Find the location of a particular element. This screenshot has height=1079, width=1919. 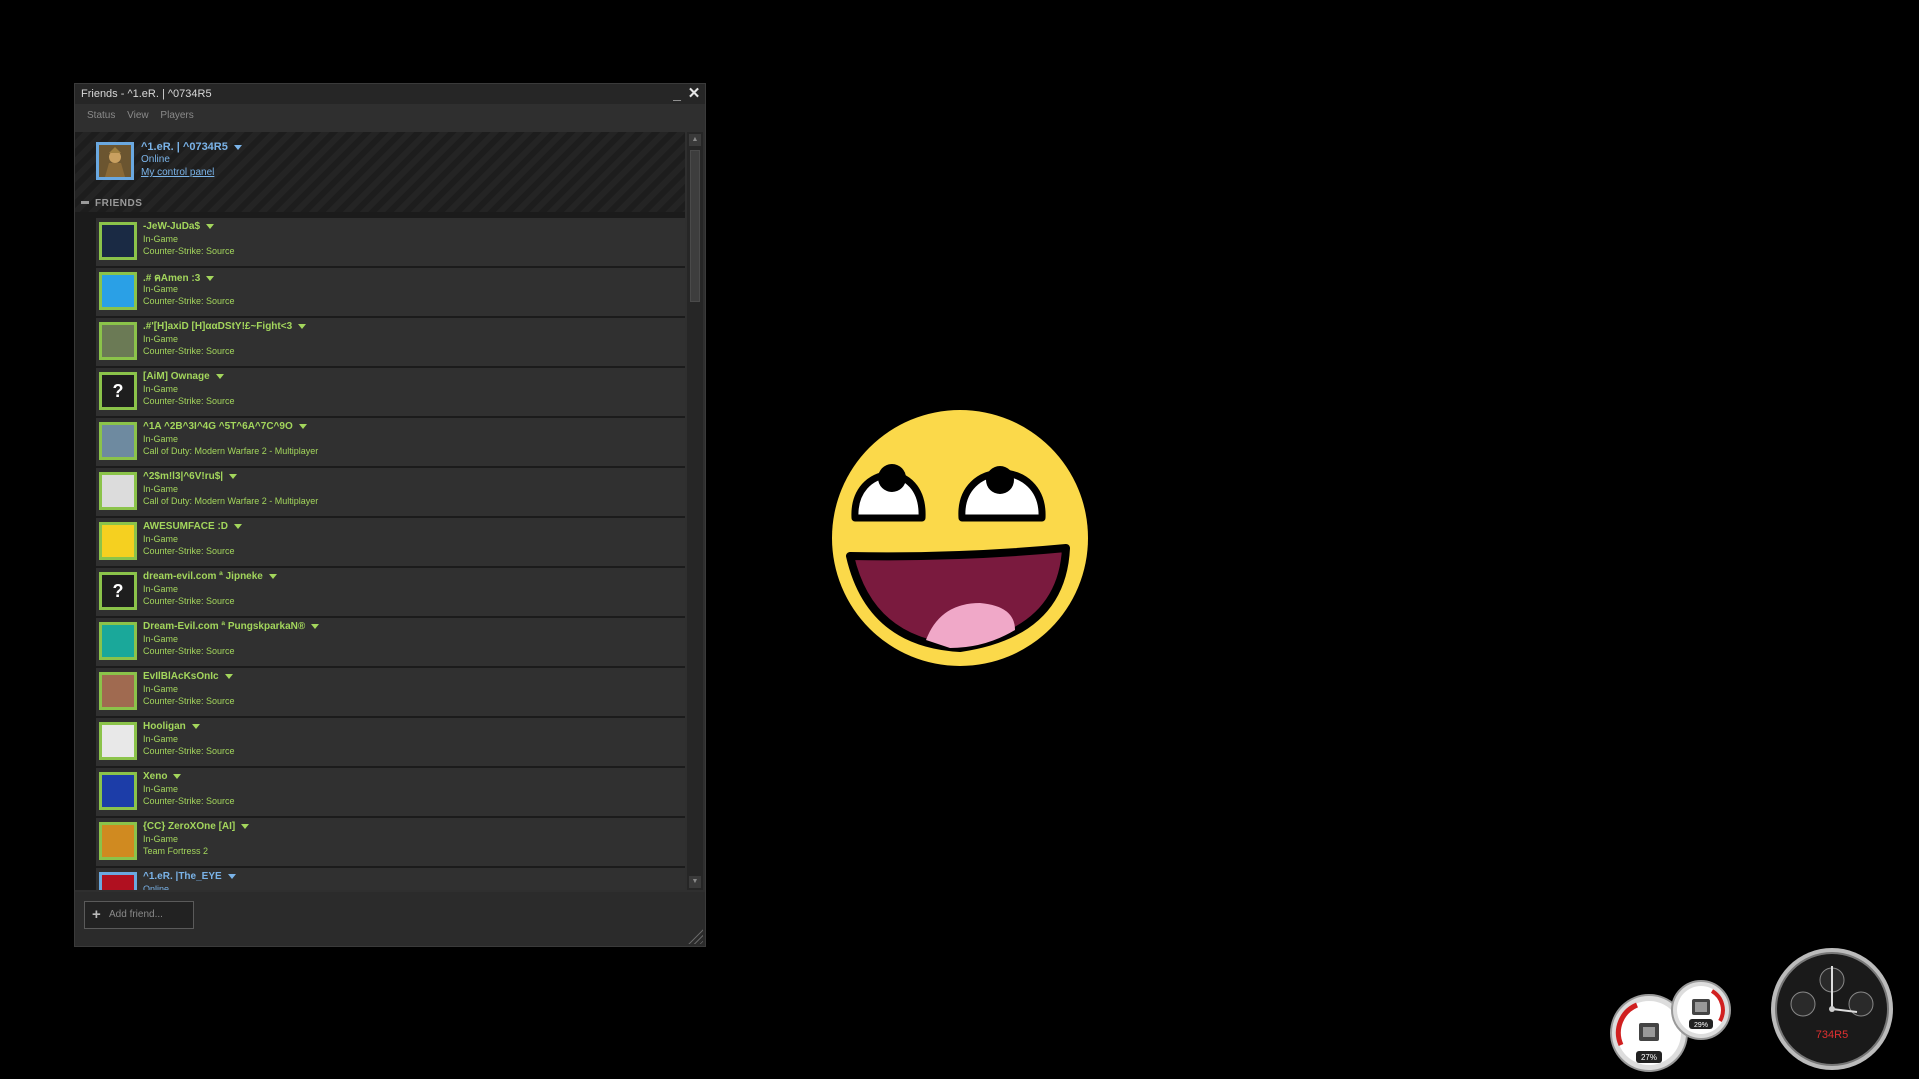

menu-status: Status is located at coordinates (101, 115).